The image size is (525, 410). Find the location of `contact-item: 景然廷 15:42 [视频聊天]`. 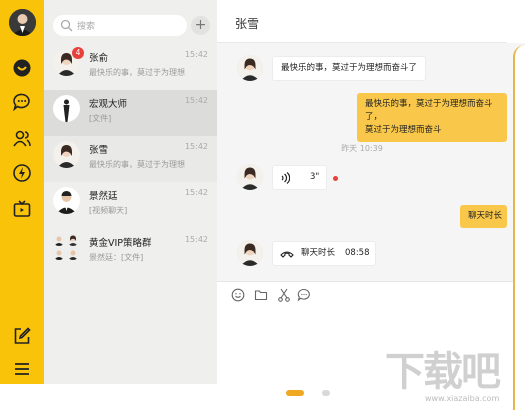

contact-item: 景然廷 15:42 [视频聊天] is located at coordinates (130, 205).